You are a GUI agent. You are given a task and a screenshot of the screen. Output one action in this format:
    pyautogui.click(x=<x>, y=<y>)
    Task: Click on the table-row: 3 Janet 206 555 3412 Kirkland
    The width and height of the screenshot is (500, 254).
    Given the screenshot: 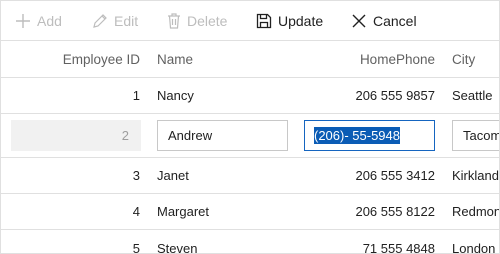 What is the action you would take?
    pyautogui.click(x=250, y=176)
    